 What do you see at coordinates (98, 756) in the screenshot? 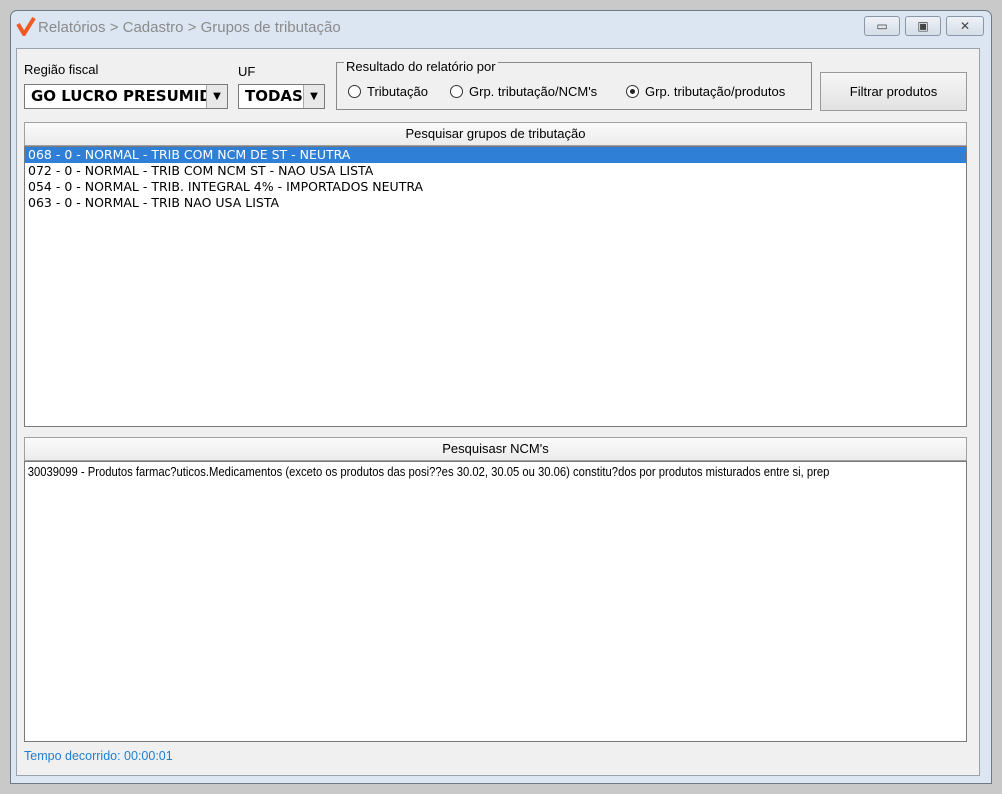
I see `status-text: Tempo decorrido: 00:00:01` at bounding box center [98, 756].